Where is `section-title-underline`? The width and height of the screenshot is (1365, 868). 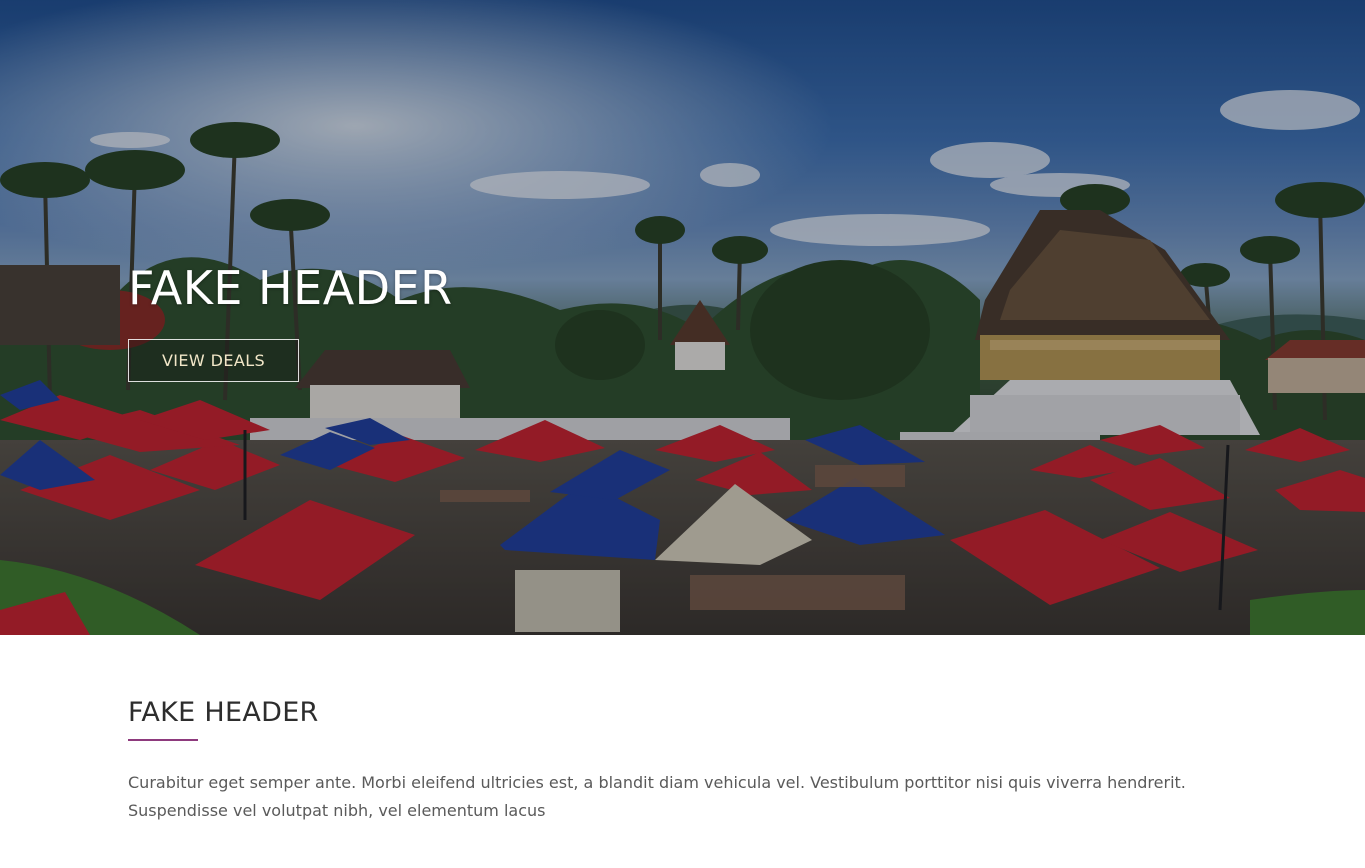
section-title-underline is located at coordinates (163, 740).